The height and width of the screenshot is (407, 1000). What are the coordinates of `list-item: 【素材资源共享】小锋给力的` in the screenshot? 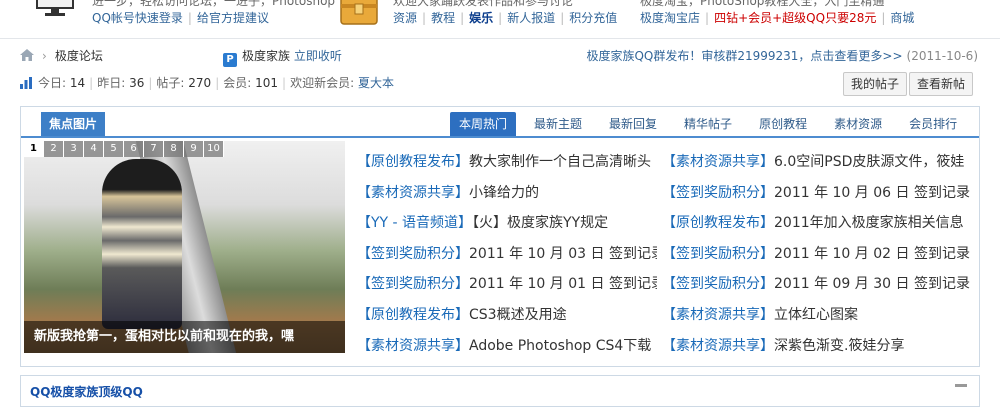 It's located at (507, 197).